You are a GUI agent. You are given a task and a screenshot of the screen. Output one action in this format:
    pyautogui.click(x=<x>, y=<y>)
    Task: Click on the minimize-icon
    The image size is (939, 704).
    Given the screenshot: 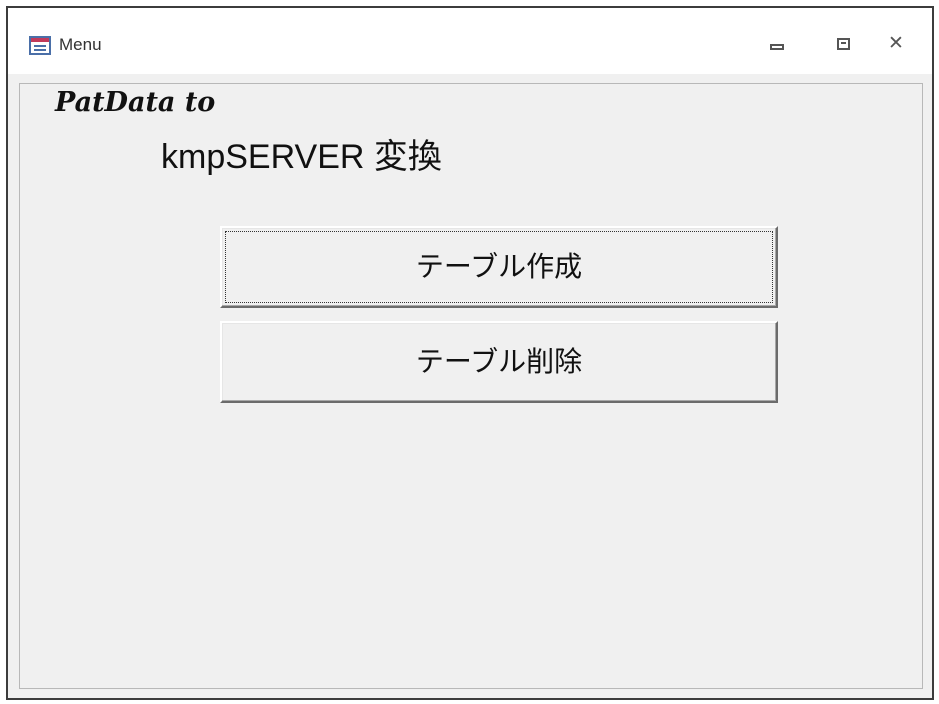 What is the action you would take?
    pyautogui.click(x=777, y=47)
    